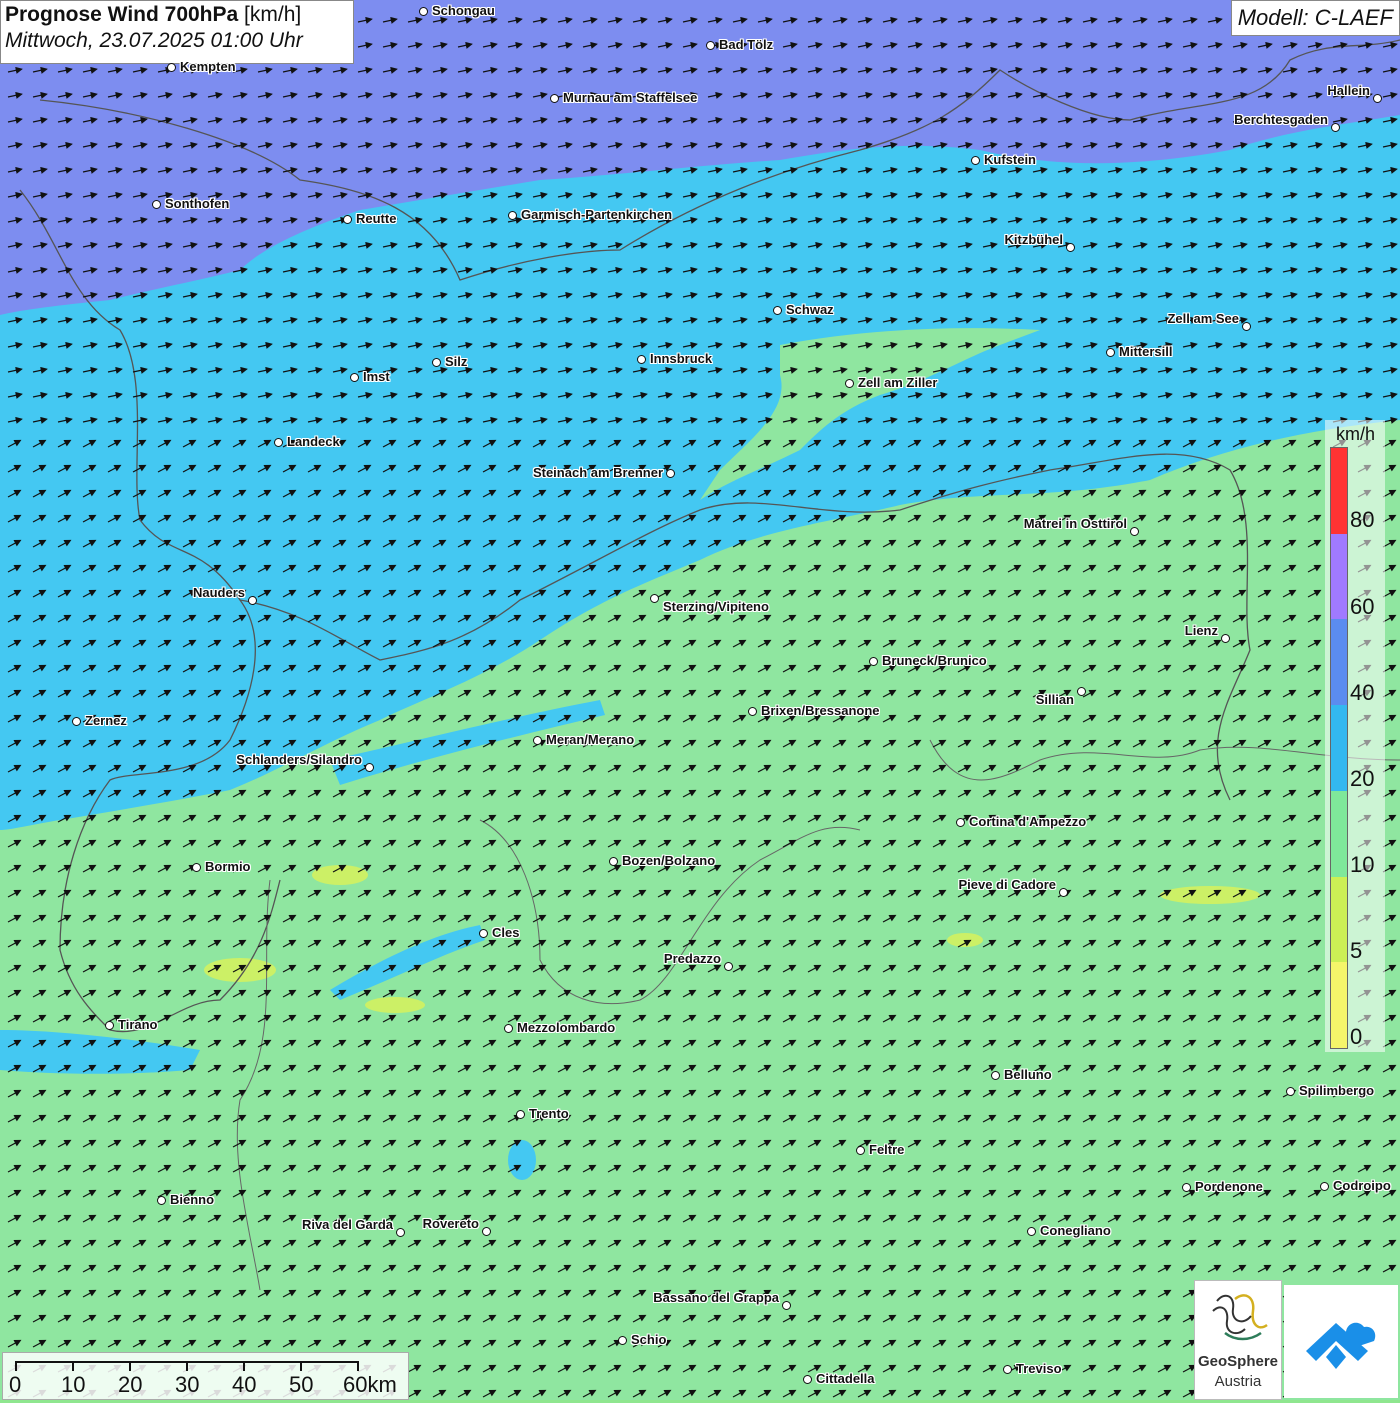  What do you see at coordinates (301, 1384) in the screenshot?
I see `scale-label: 50` at bounding box center [301, 1384].